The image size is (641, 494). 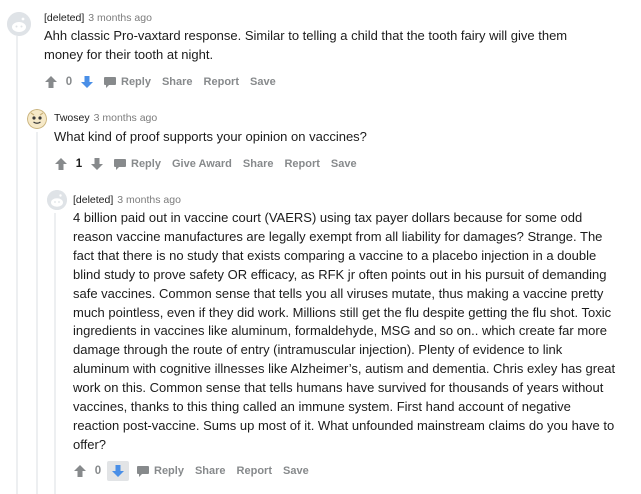 I want to click on user-avatar-icon, so click(x=37, y=119).